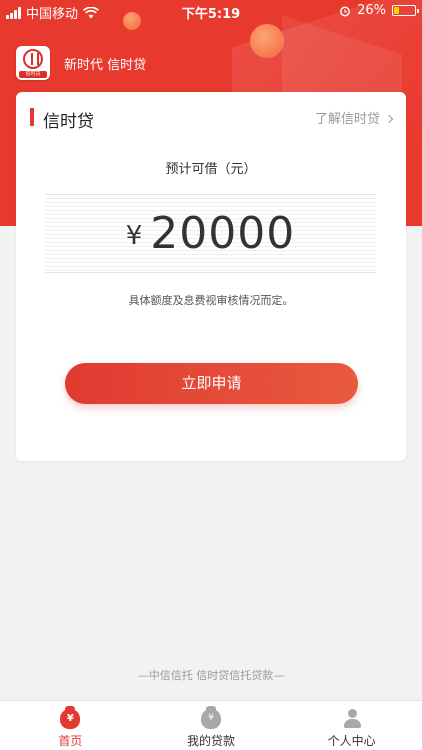  I want to click on coin-decoration, so click(267, 41).